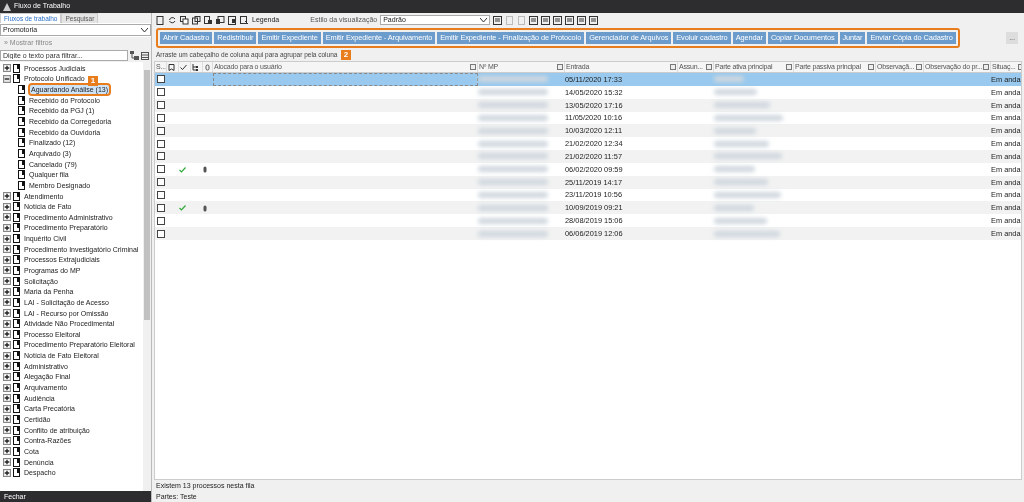 Image resolution: width=1024 pixels, height=502 pixels. I want to click on scrollbar, so click(147, 276).